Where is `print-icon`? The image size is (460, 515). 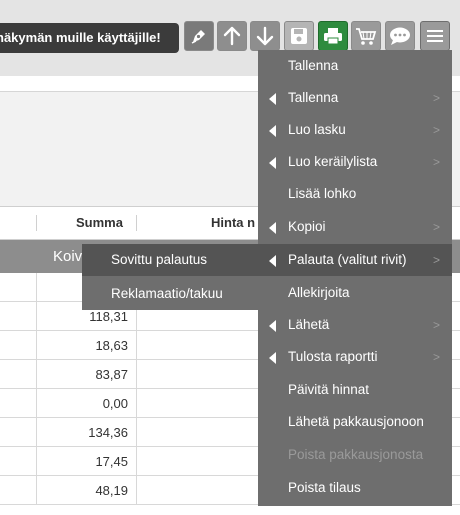 print-icon is located at coordinates (333, 36).